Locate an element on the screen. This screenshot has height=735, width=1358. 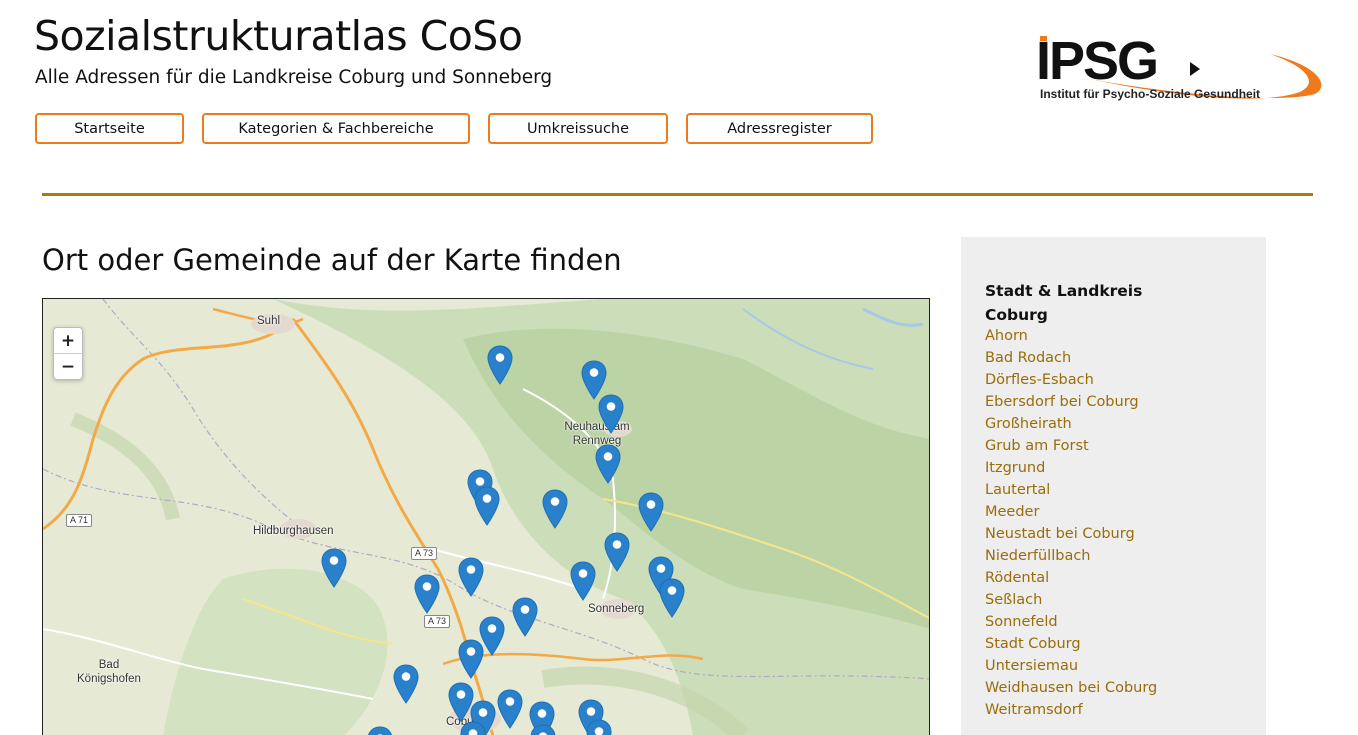
municipality-link: Seßlach is located at coordinates (1071, 600).